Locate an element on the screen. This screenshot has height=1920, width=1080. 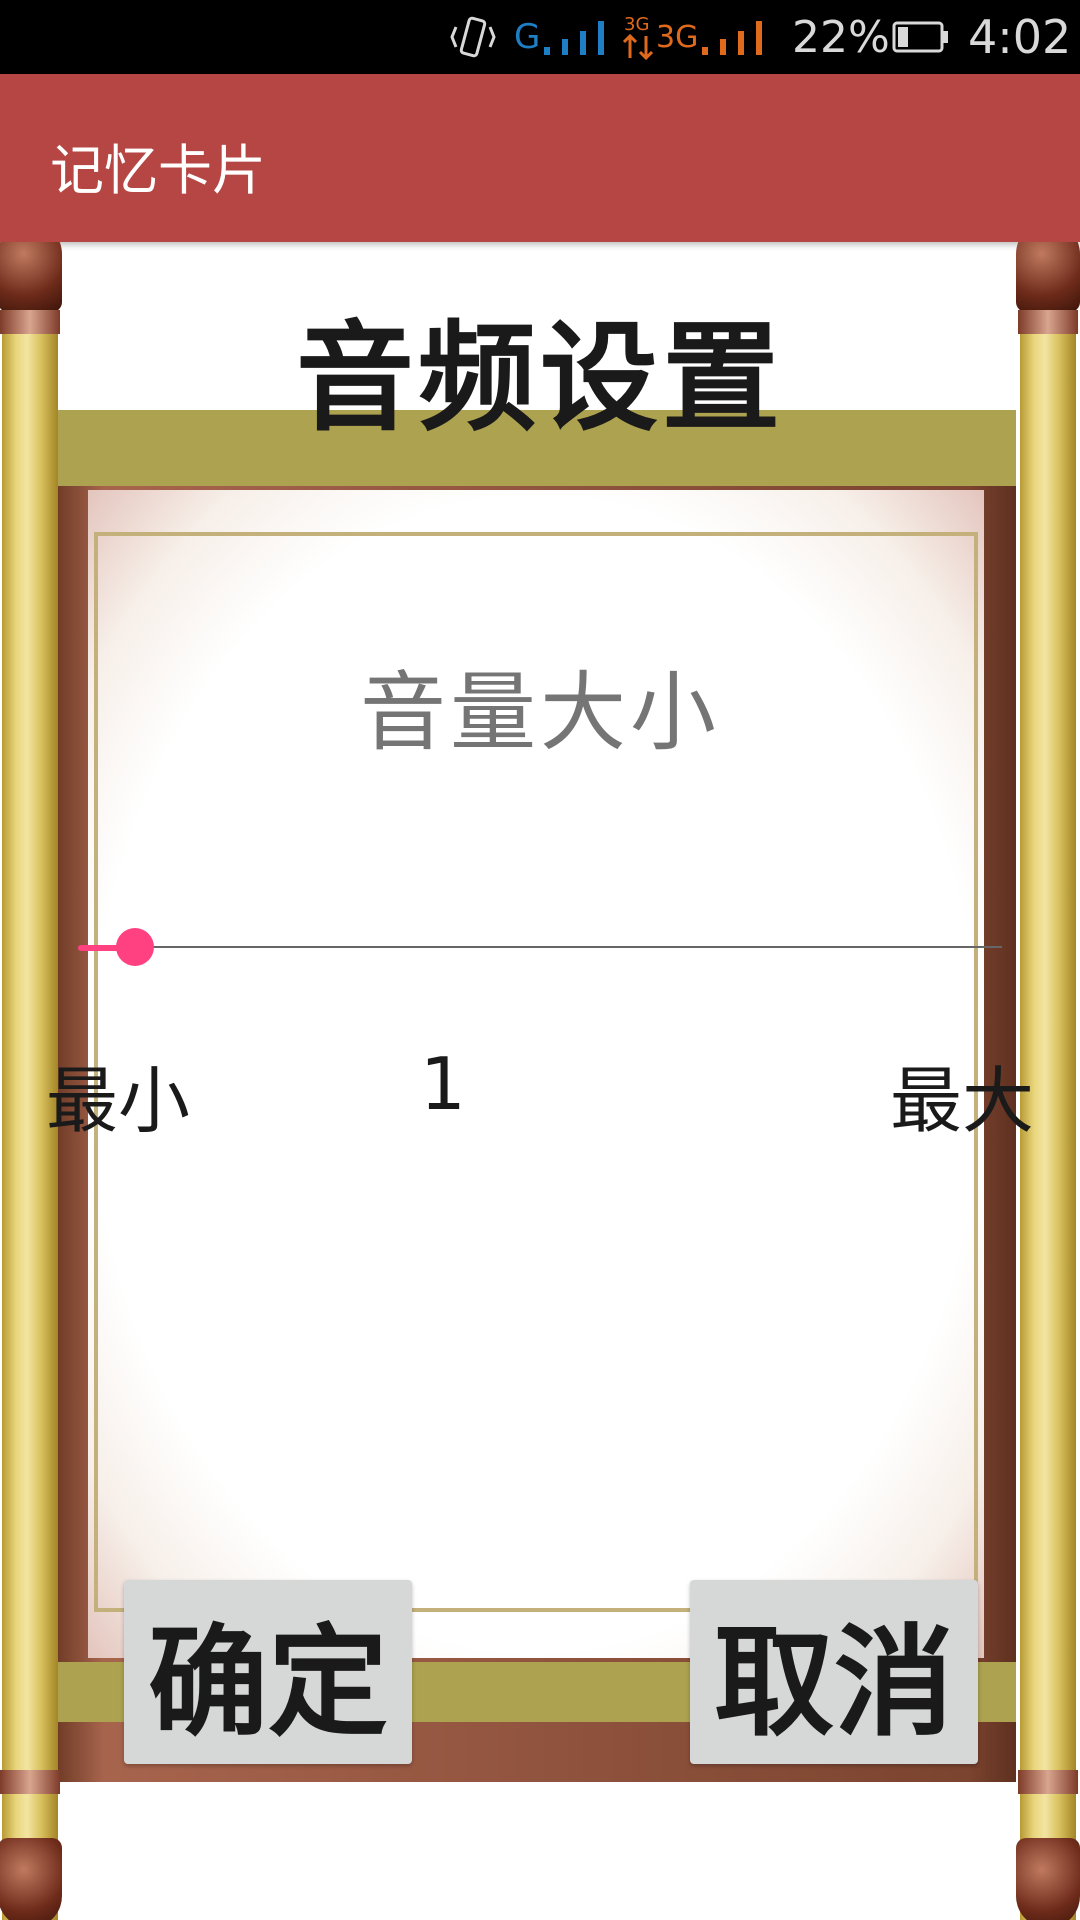
volume-slider is located at coordinates (540, 948).